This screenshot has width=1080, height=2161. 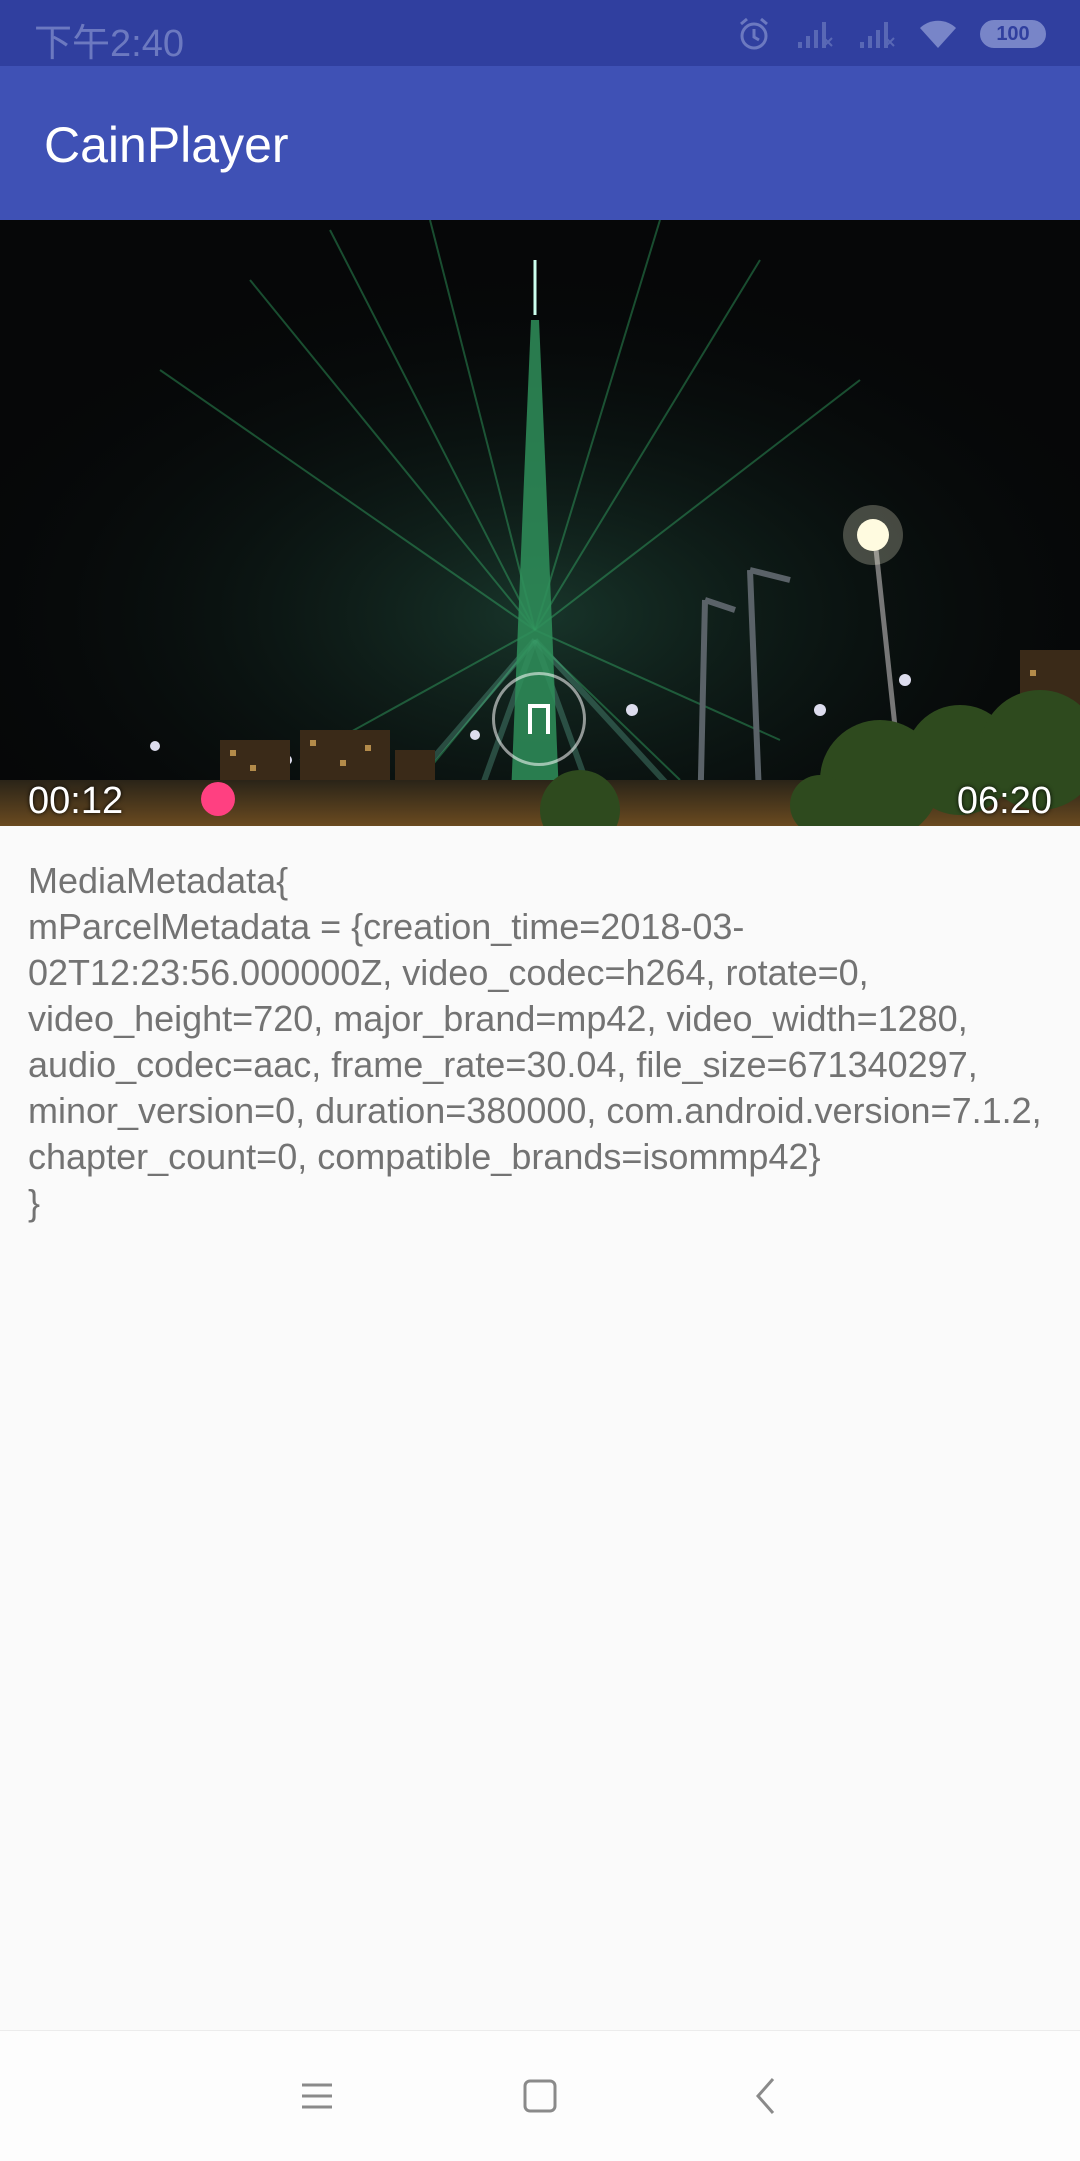 I want to click on home-button, so click(x=540, y=2096).